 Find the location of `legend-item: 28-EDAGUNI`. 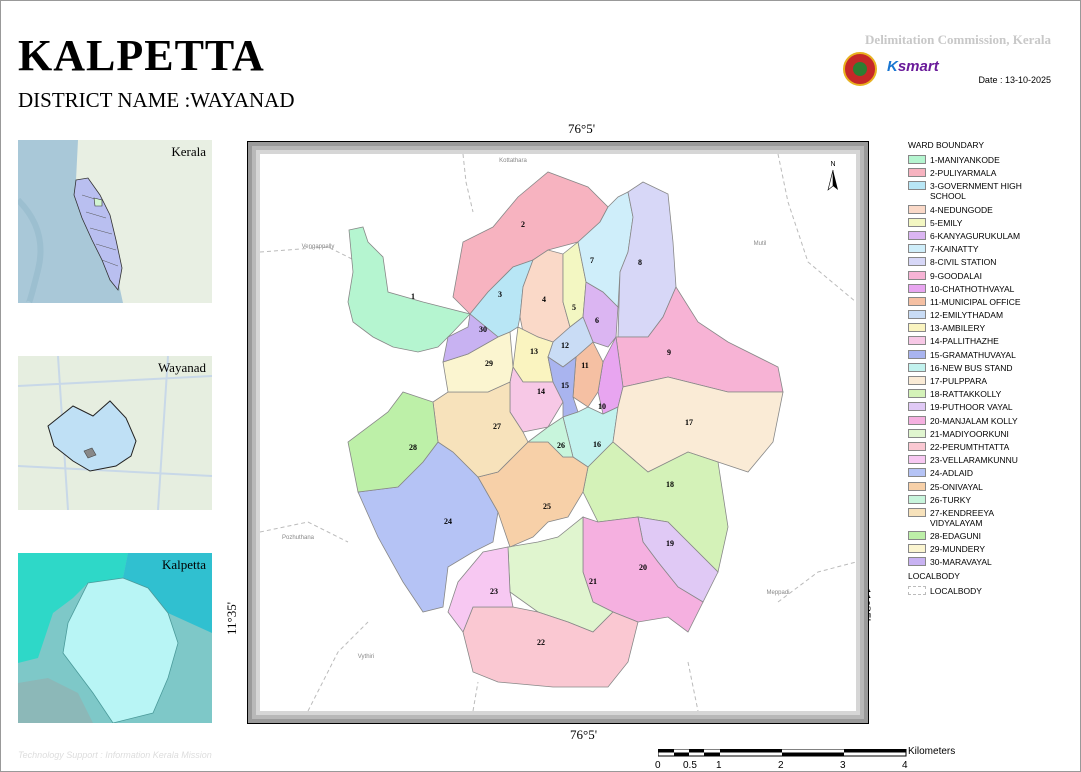

legend-item: 28-EDAGUNI is located at coordinates (973, 536).